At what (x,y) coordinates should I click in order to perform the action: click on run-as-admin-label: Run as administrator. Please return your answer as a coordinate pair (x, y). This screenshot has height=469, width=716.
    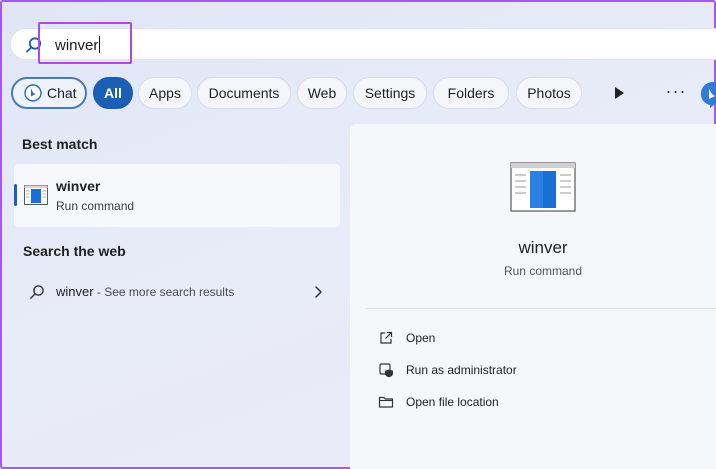
    Looking at the image, I should click on (461, 370).